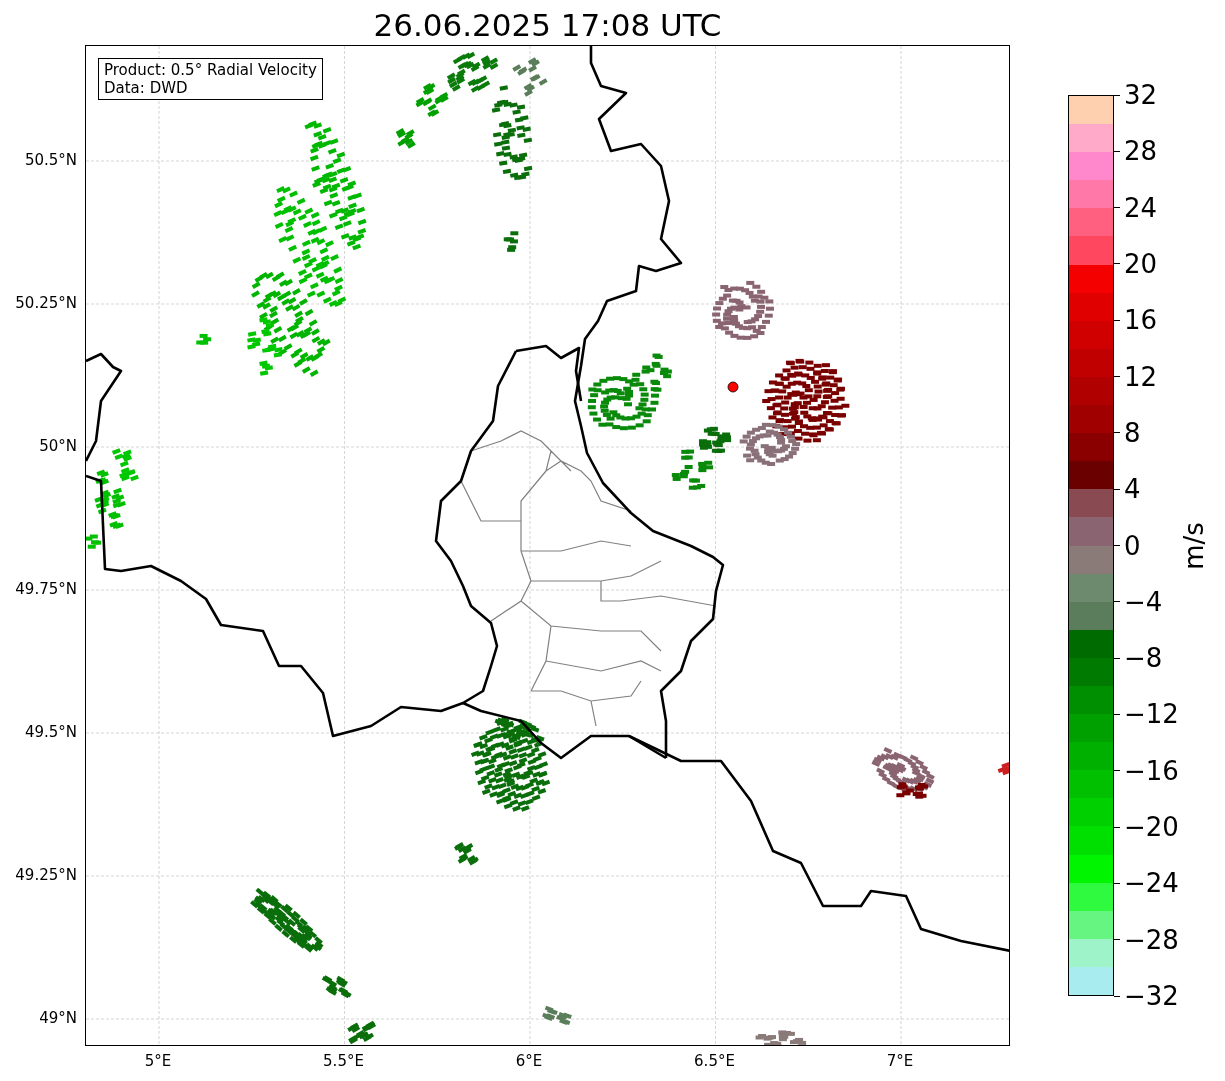  What do you see at coordinates (46, 303) in the screenshot?
I see `latitude-label: 50.25°N` at bounding box center [46, 303].